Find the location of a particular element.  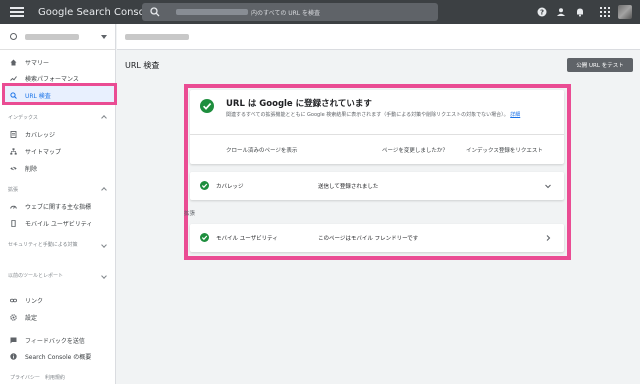

sidebar-item-links: リンク is located at coordinates (57, 300).